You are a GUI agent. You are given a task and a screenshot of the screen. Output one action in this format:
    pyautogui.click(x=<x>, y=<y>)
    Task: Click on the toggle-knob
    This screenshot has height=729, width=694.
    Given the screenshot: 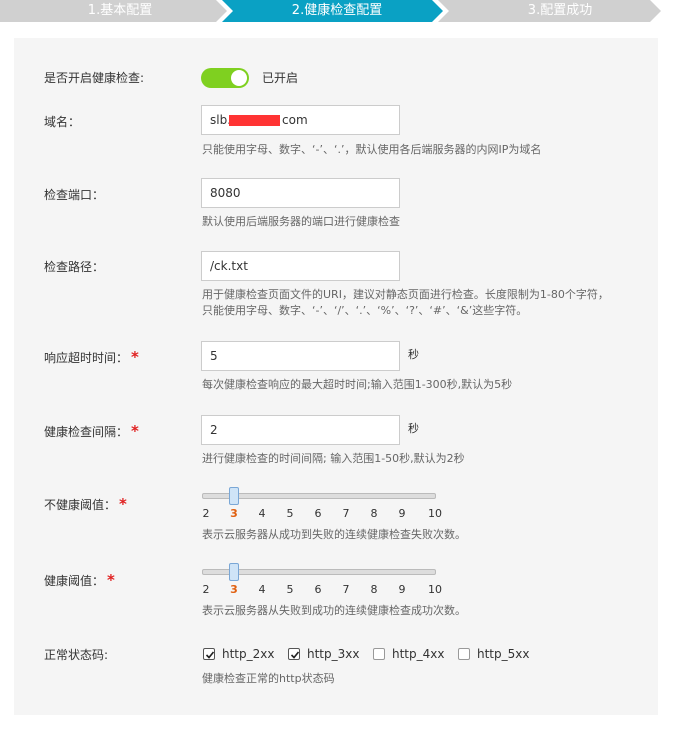 What is the action you would take?
    pyautogui.click(x=239, y=78)
    